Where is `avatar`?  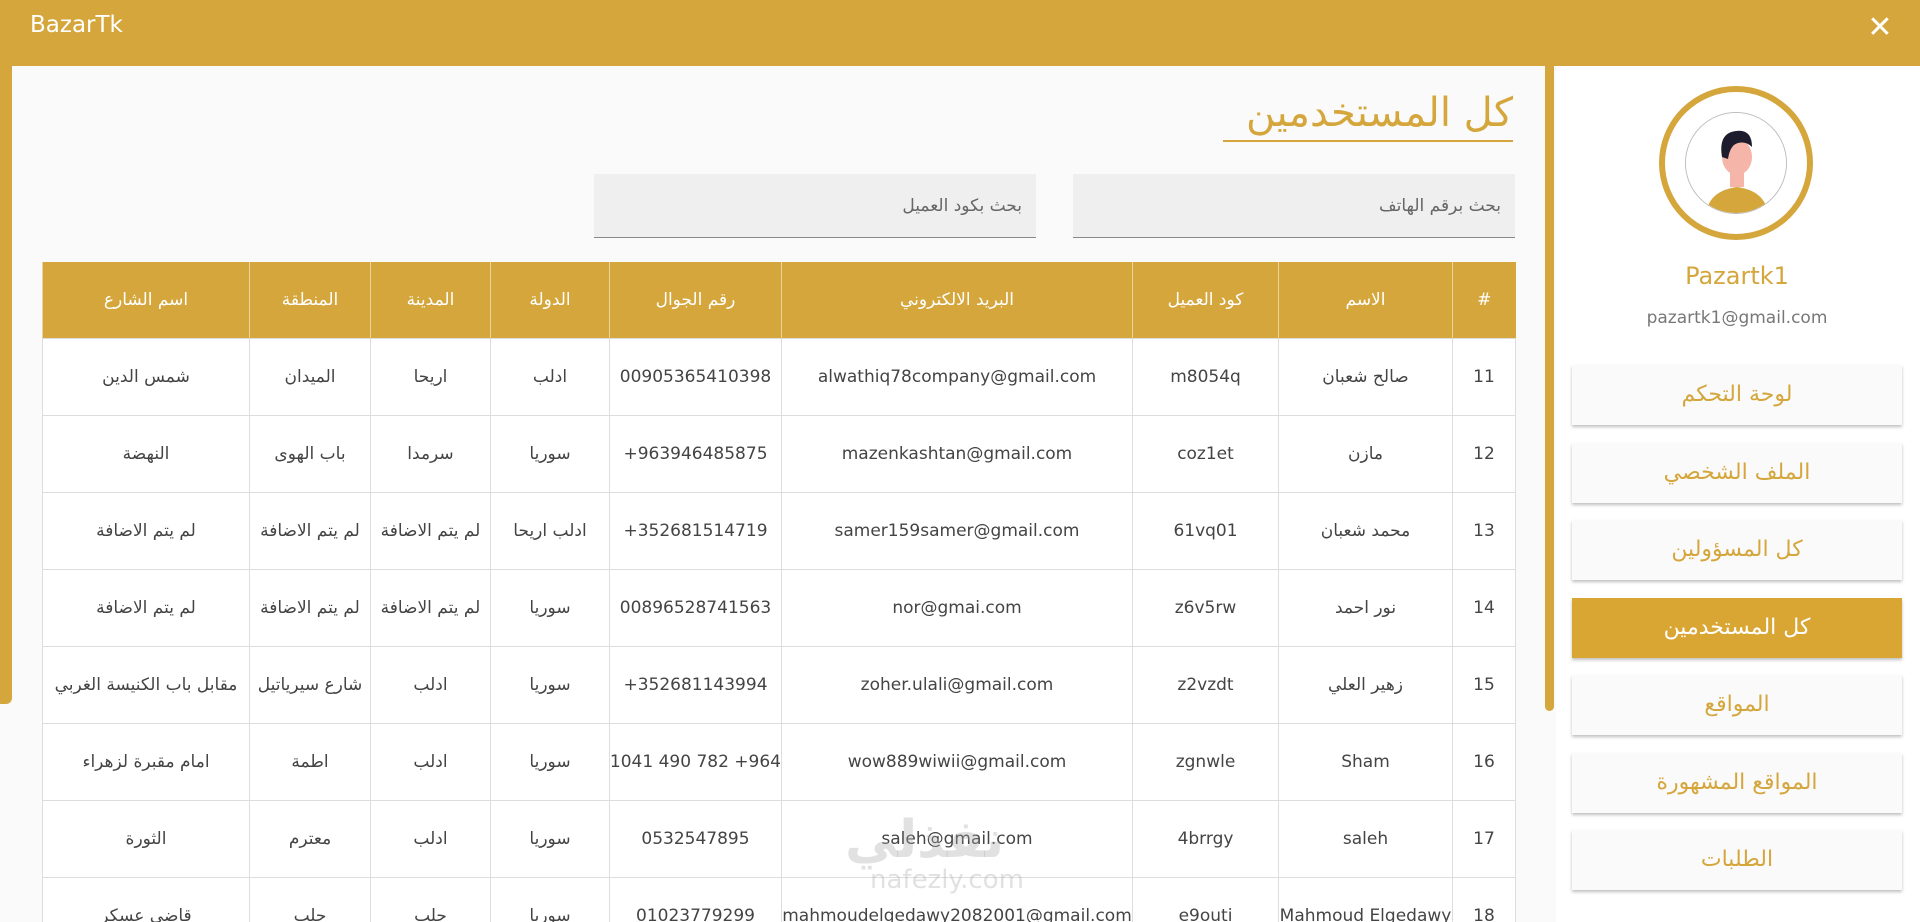 avatar is located at coordinates (1736, 163).